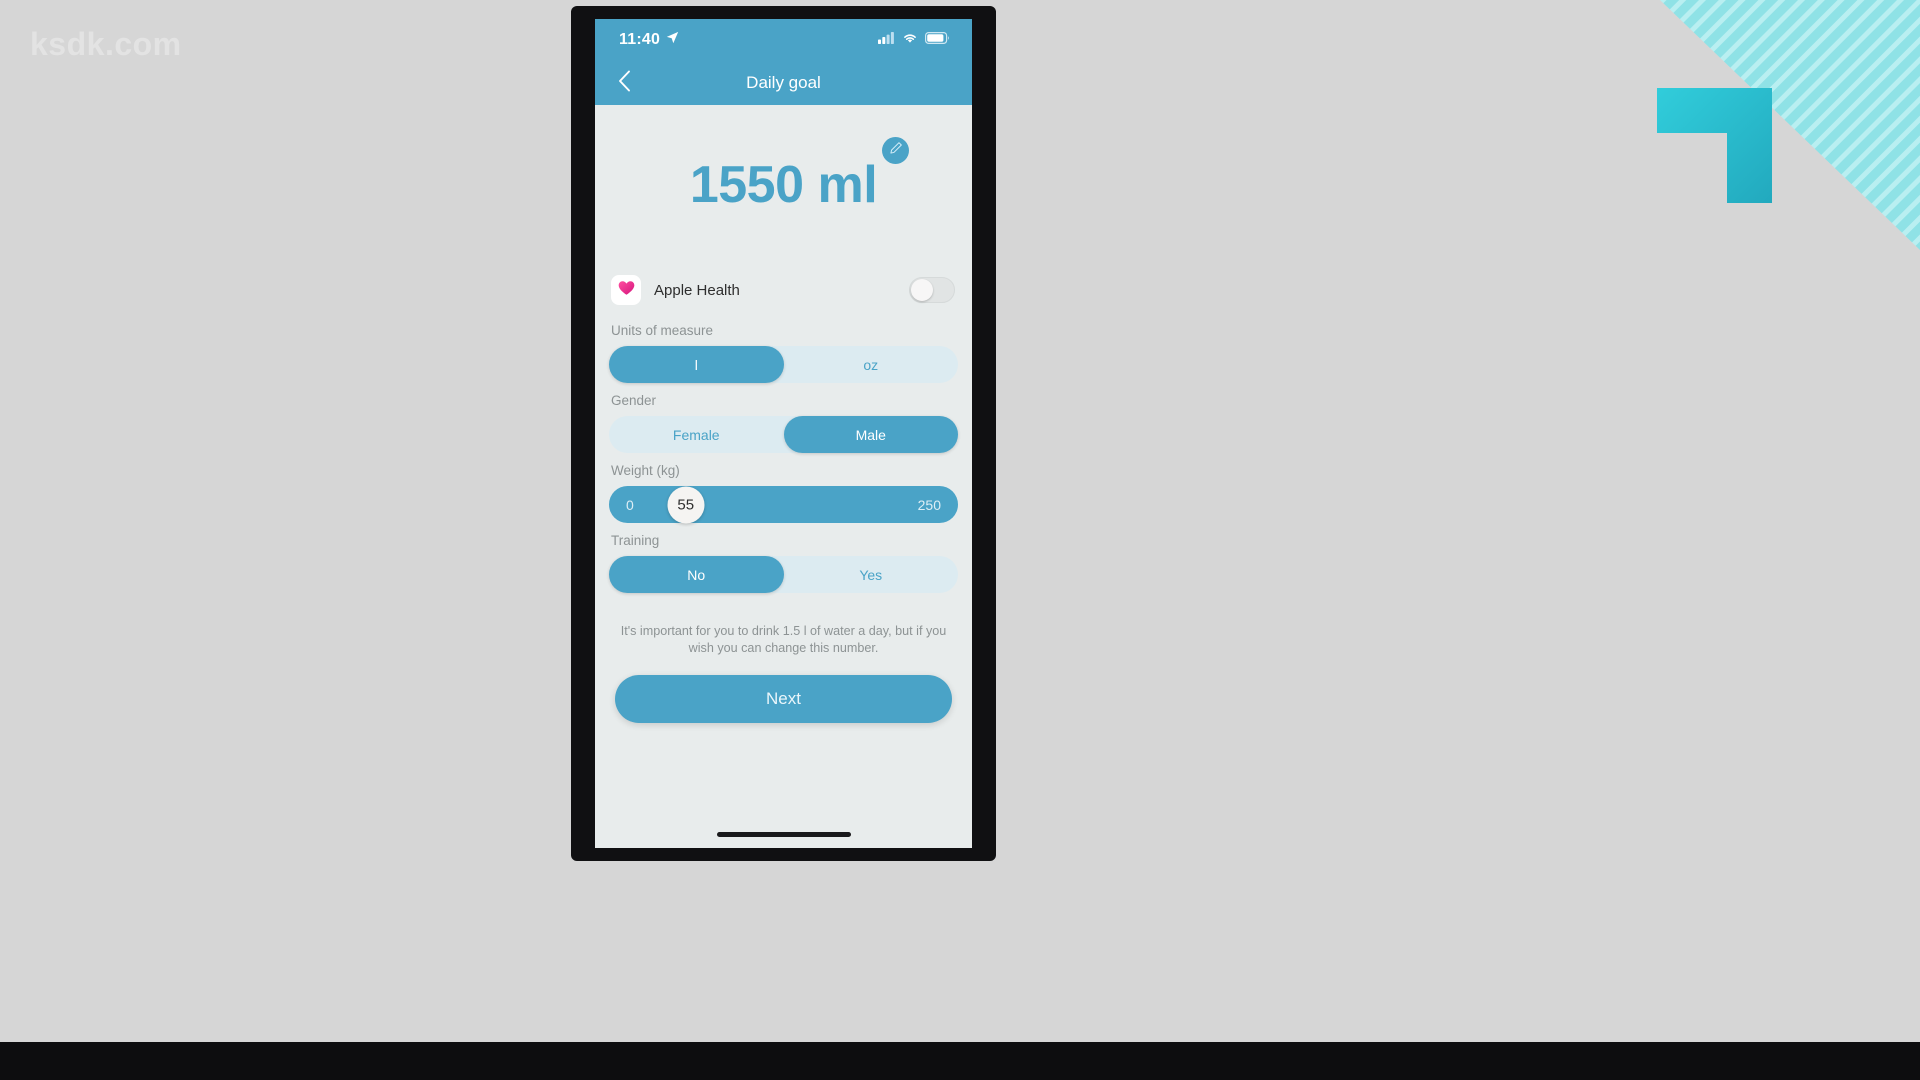 This screenshot has width=1920, height=1080. I want to click on units-segmented-control: l oz, so click(783, 364).